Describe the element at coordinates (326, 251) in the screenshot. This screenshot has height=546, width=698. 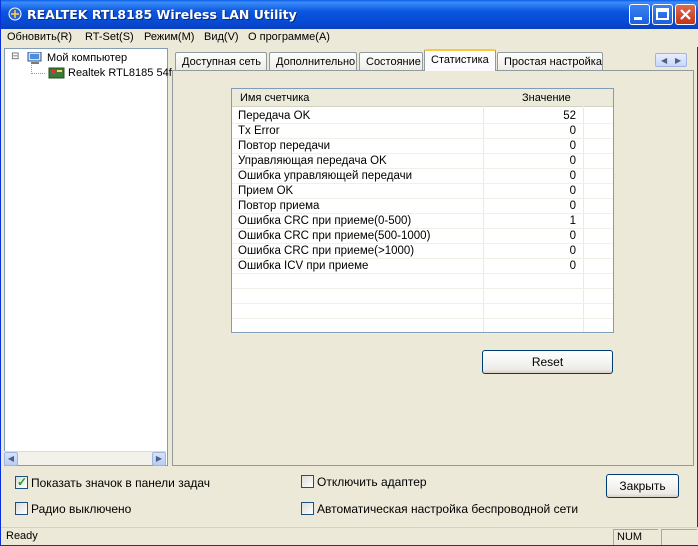
I see `counter-name: Ошибка CRC при приеме(>1000)` at that location.